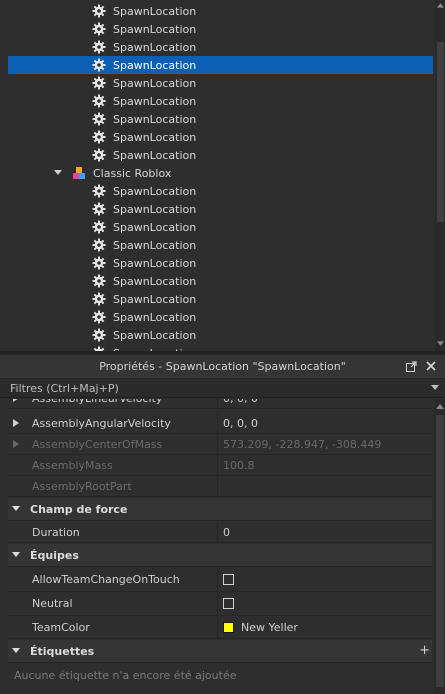 The width and height of the screenshot is (445, 694). Describe the element at coordinates (64, 388) in the screenshot. I see `filter-placeholder: Filtres (Ctrl+Maj+P)` at that location.